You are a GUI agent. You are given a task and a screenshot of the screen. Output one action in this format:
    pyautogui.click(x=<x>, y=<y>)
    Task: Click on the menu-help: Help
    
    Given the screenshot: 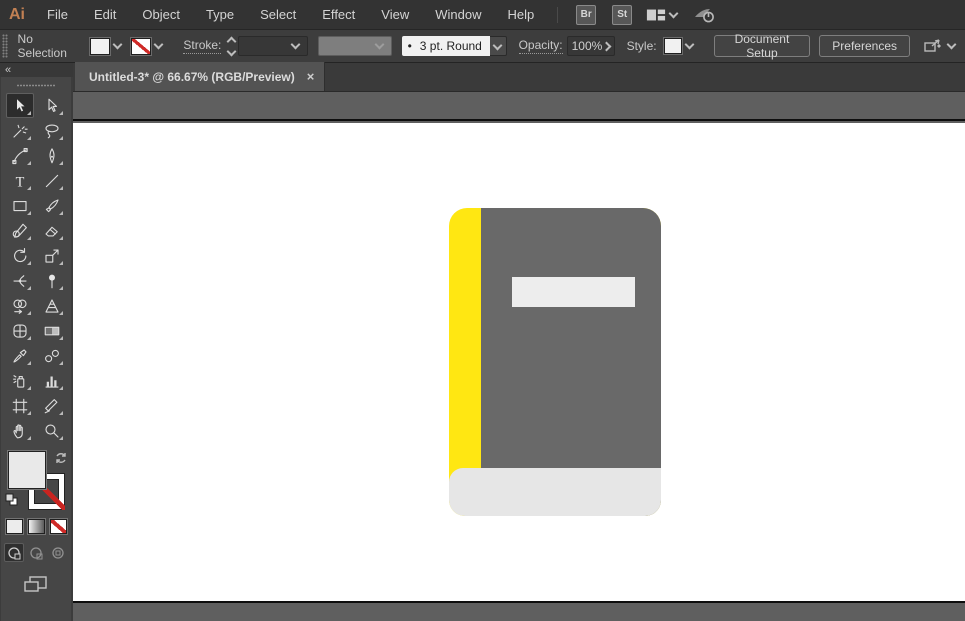 What is the action you would take?
    pyautogui.click(x=520, y=15)
    